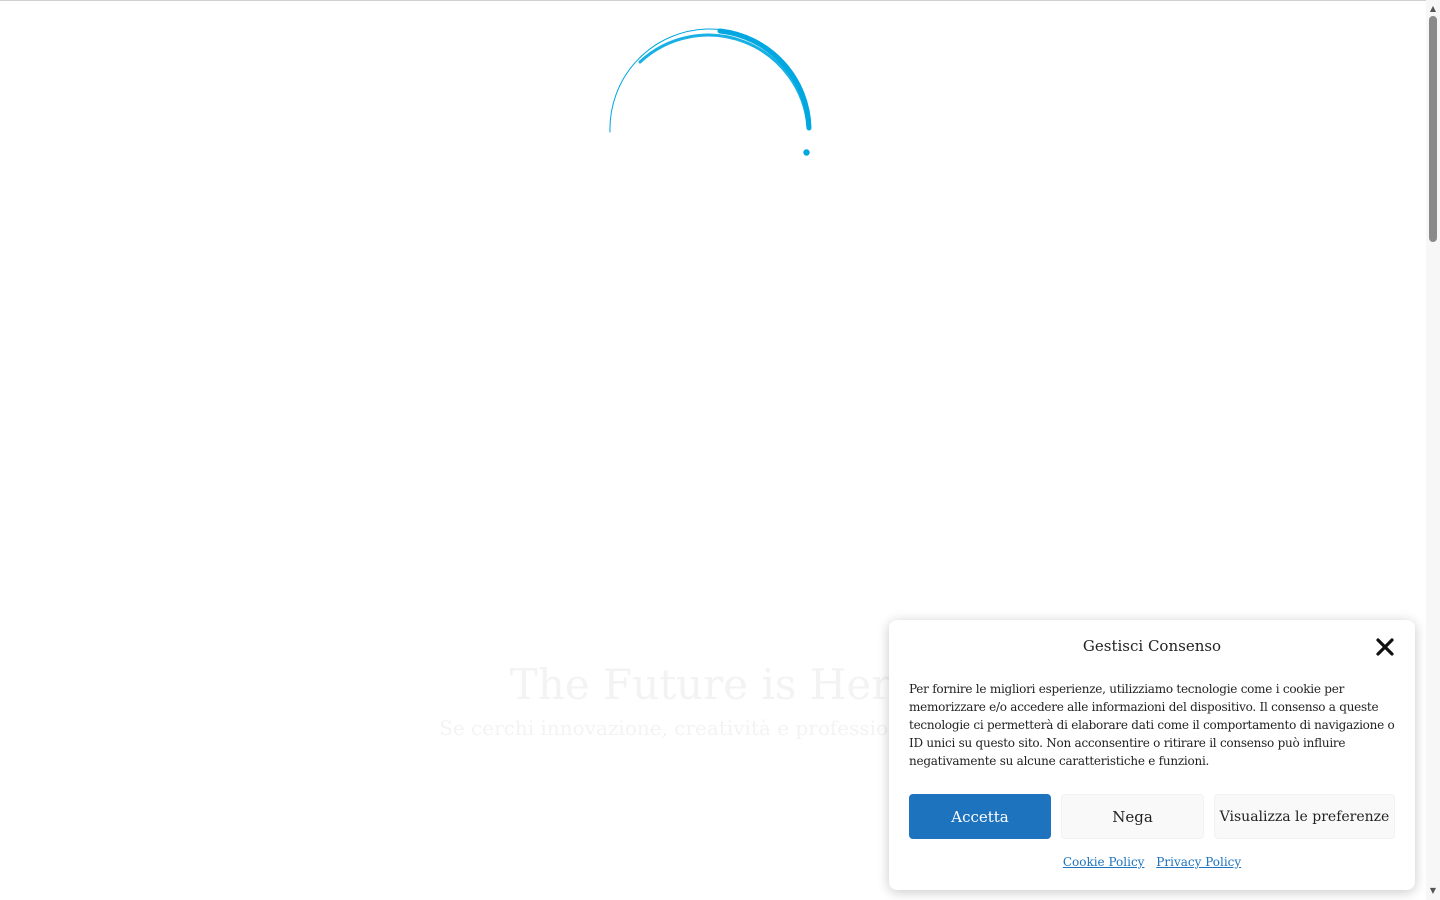 This screenshot has width=1440, height=900. I want to click on cookie-policy-link: Cookie Policy, so click(1104, 862).